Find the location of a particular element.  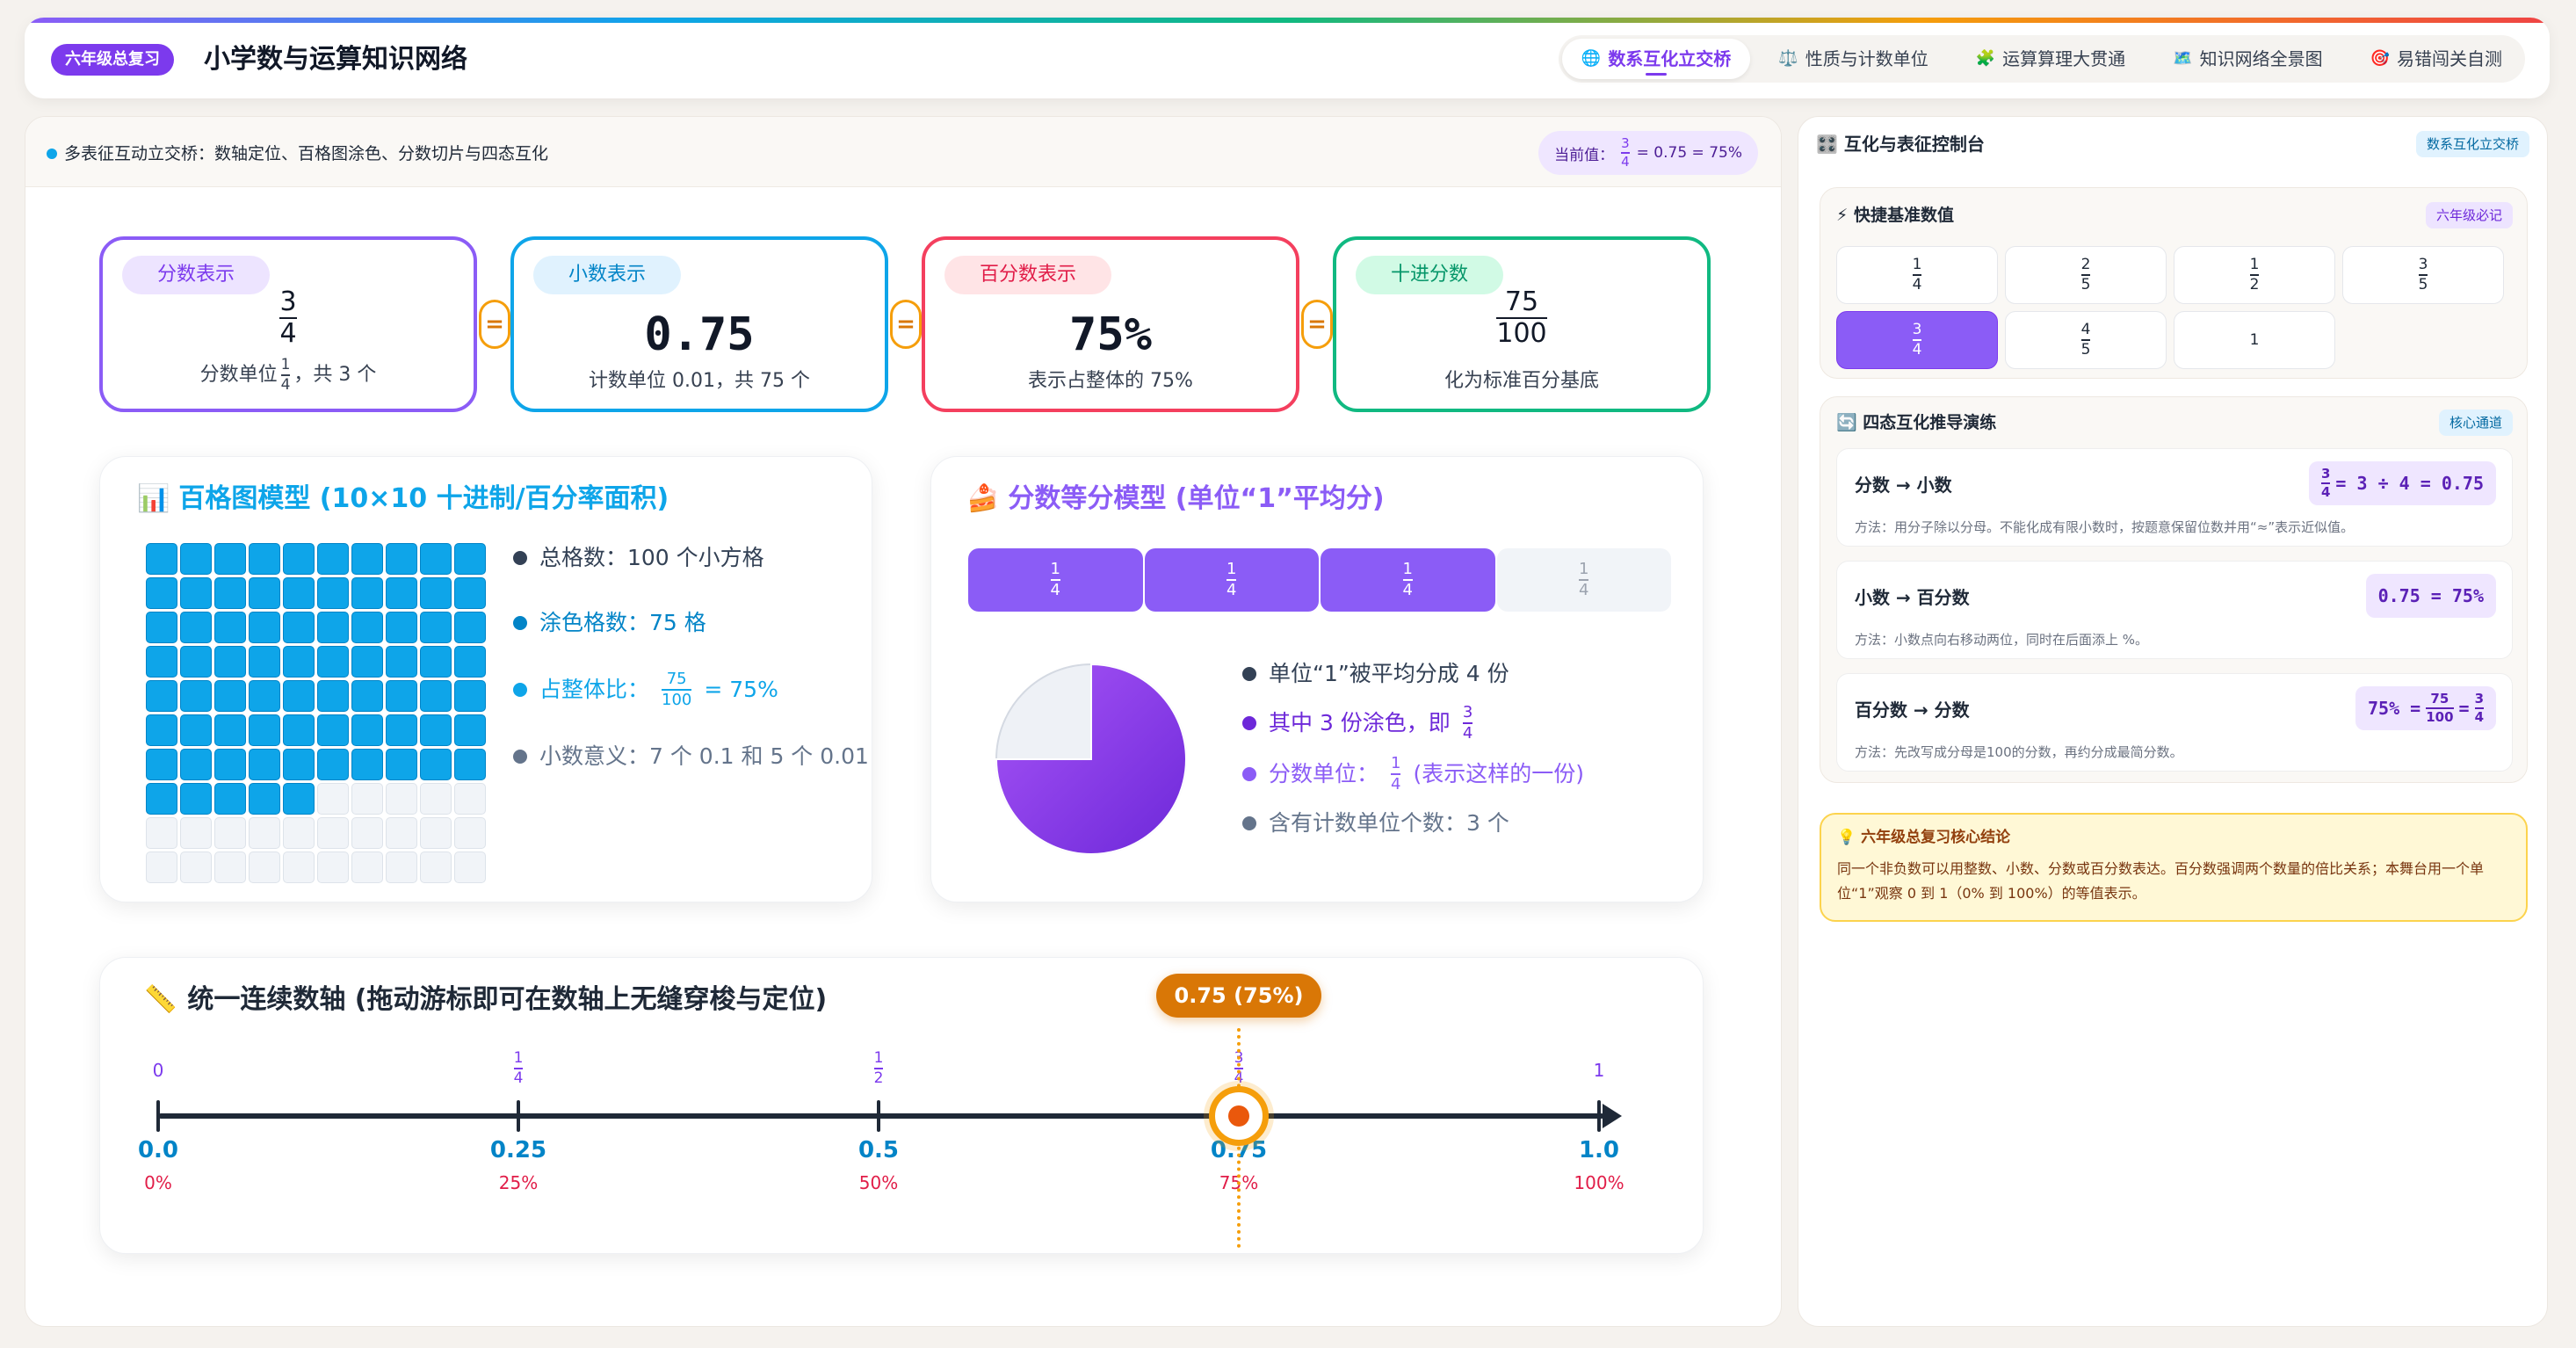

tab-puzzle: 🧩 运算算理大贯通 is located at coordinates (2051, 59).